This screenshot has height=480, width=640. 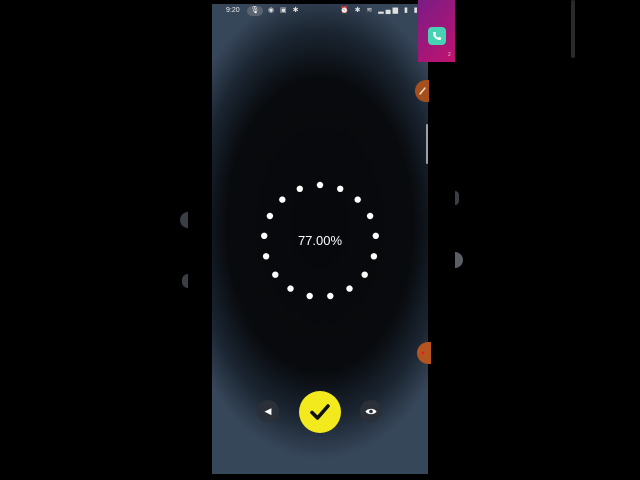 I want to click on eye-icon, so click(x=371, y=411).